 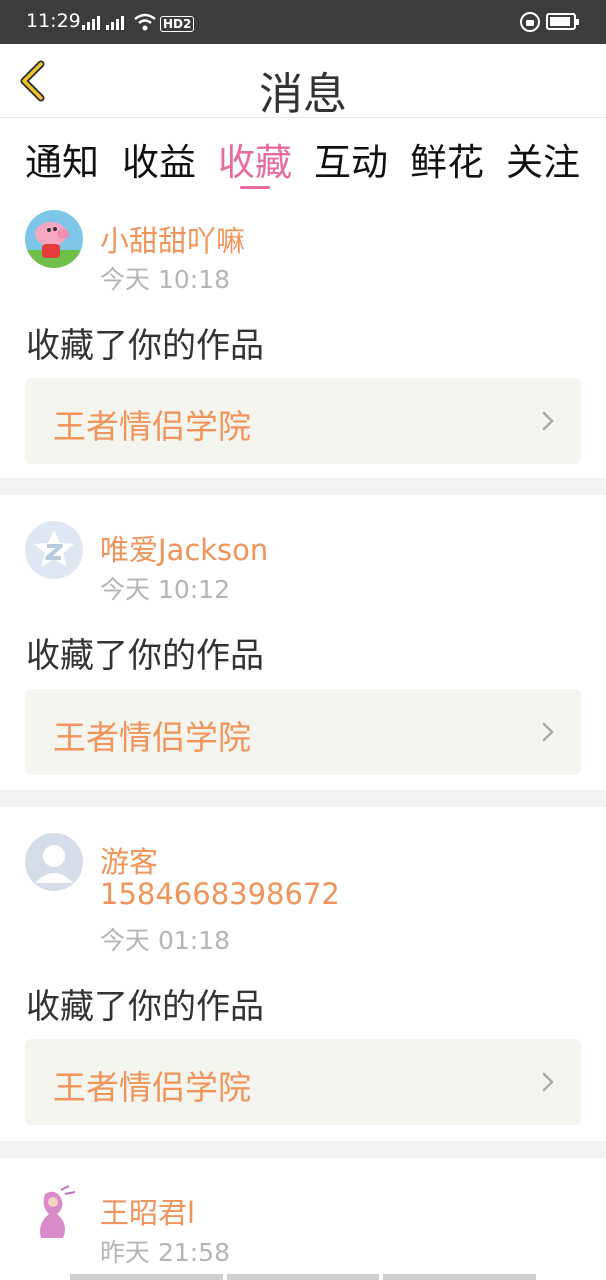 What do you see at coordinates (62, 159) in the screenshot?
I see `tab-notifications: 通知` at bounding box center [62, 159].